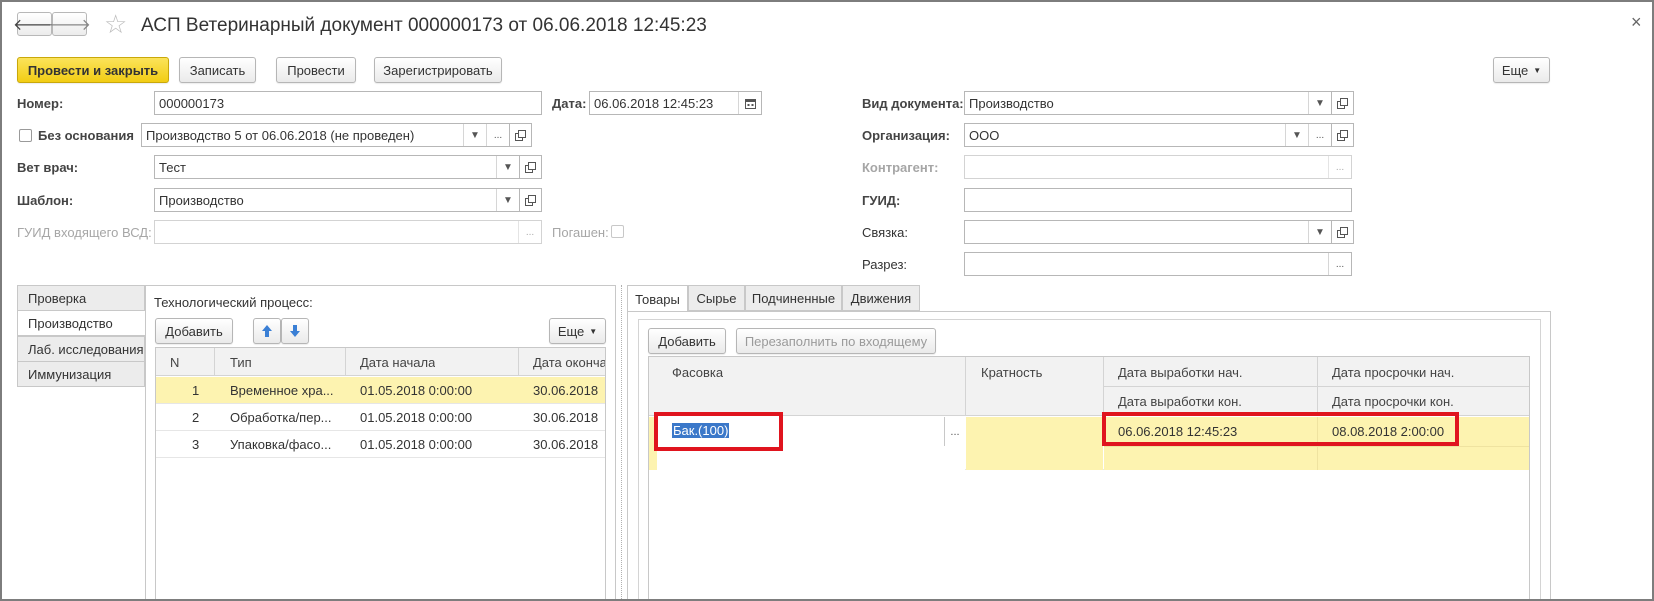  What do you see at coordinates (793, 298) in the screenshot?
I see `tab-subordinate: Подчиненные` at bounding box center [793, 298].